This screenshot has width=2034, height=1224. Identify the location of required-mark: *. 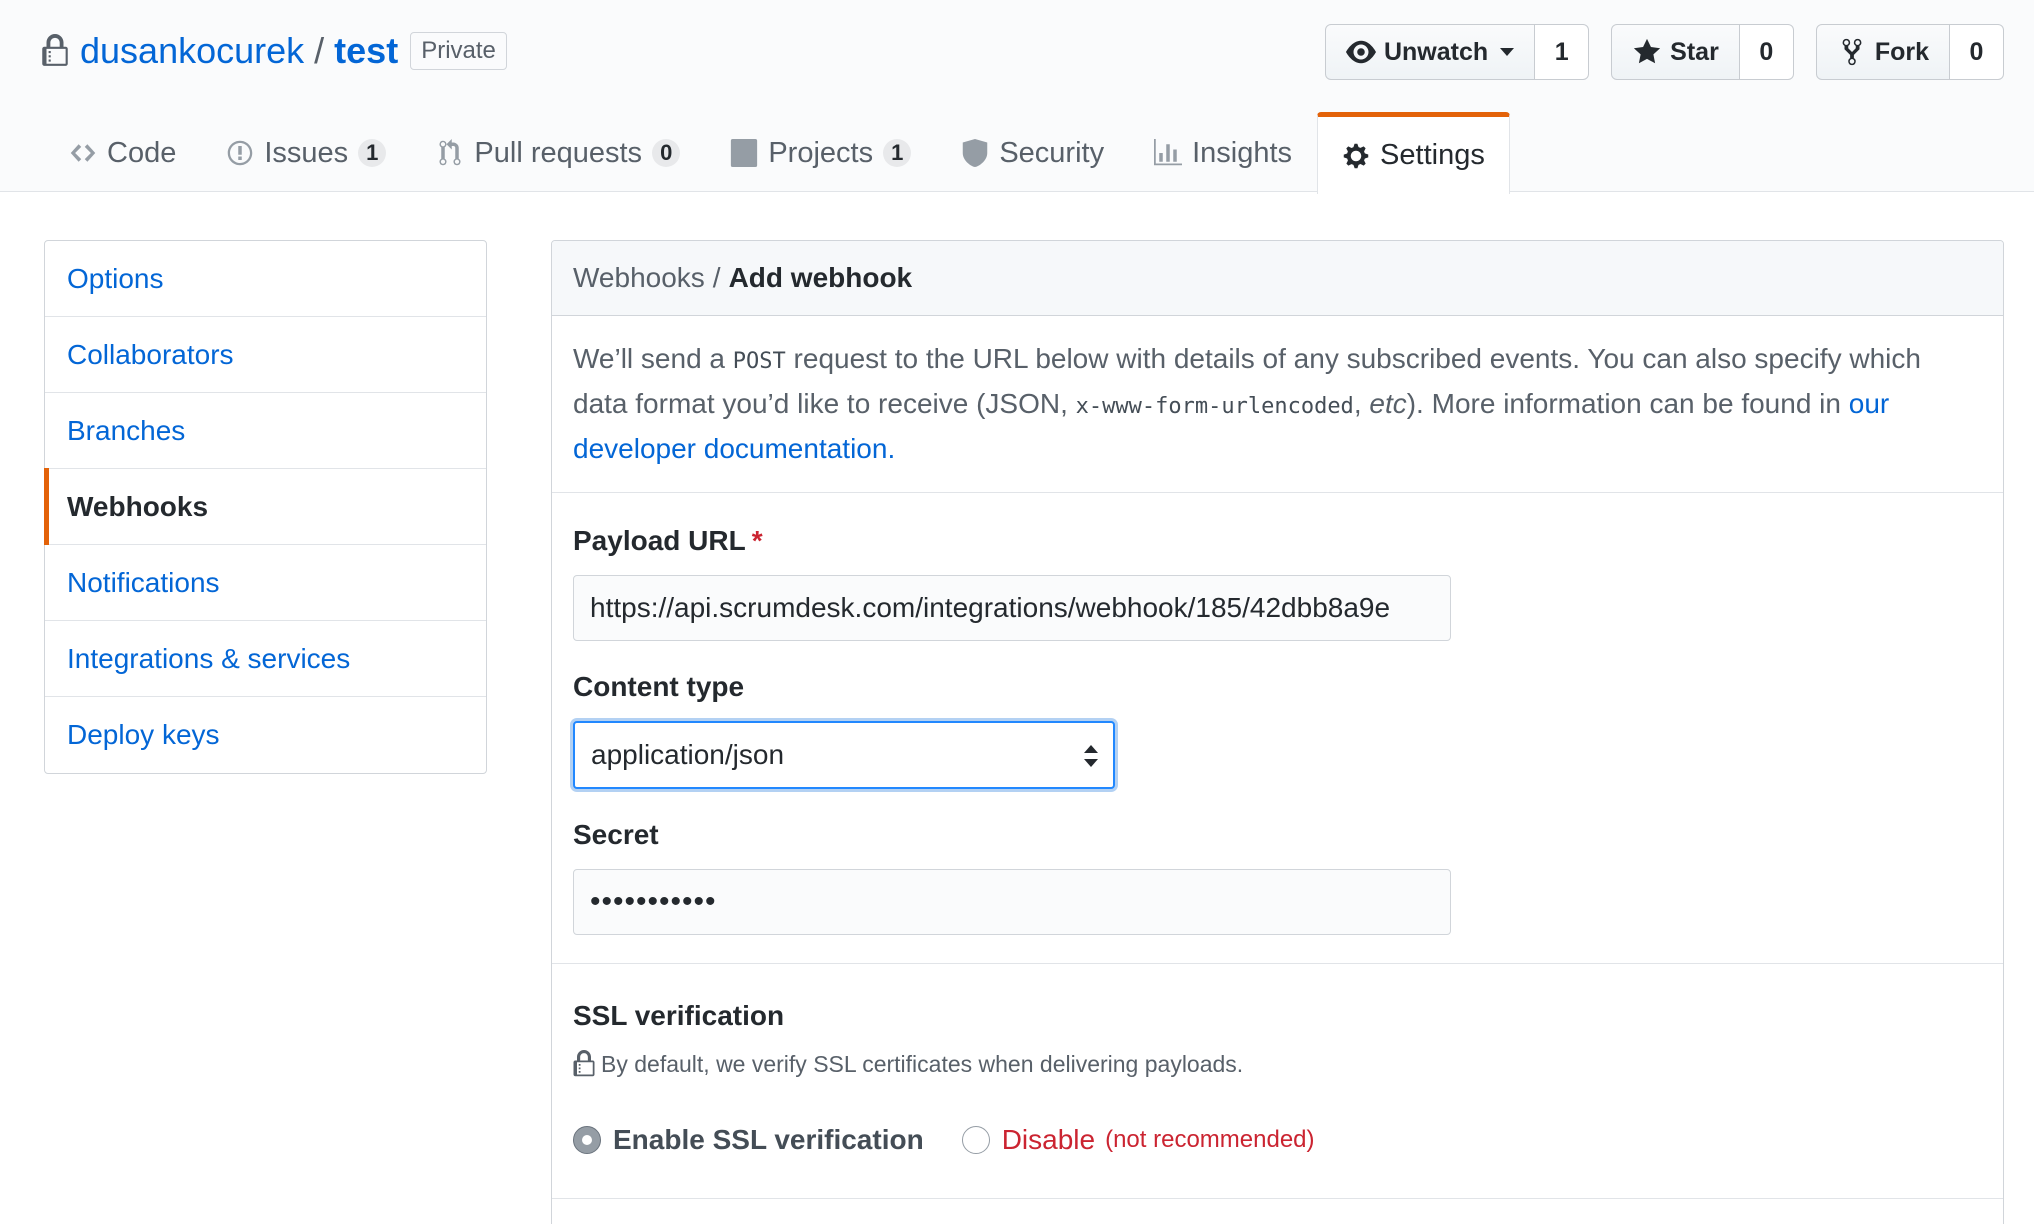
(757, 540).